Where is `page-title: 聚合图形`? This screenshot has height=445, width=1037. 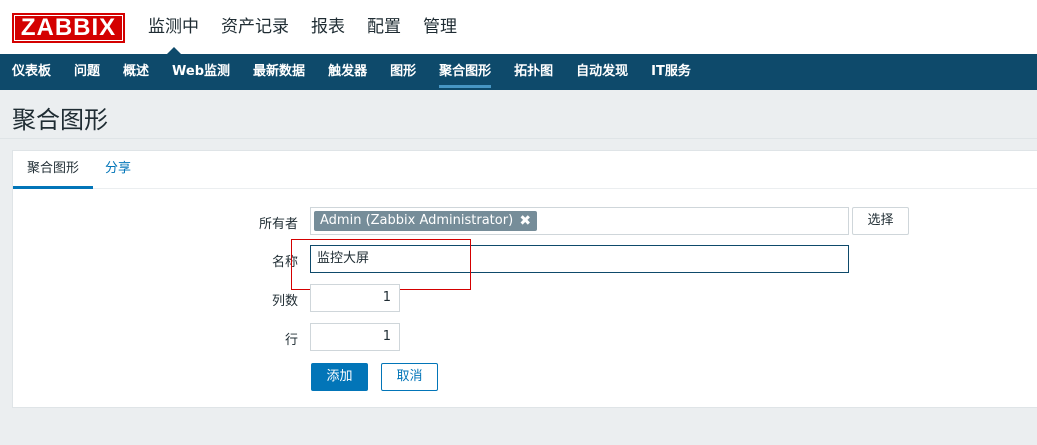 page-title: 聚合图形 is located at coordinates (60, 120).